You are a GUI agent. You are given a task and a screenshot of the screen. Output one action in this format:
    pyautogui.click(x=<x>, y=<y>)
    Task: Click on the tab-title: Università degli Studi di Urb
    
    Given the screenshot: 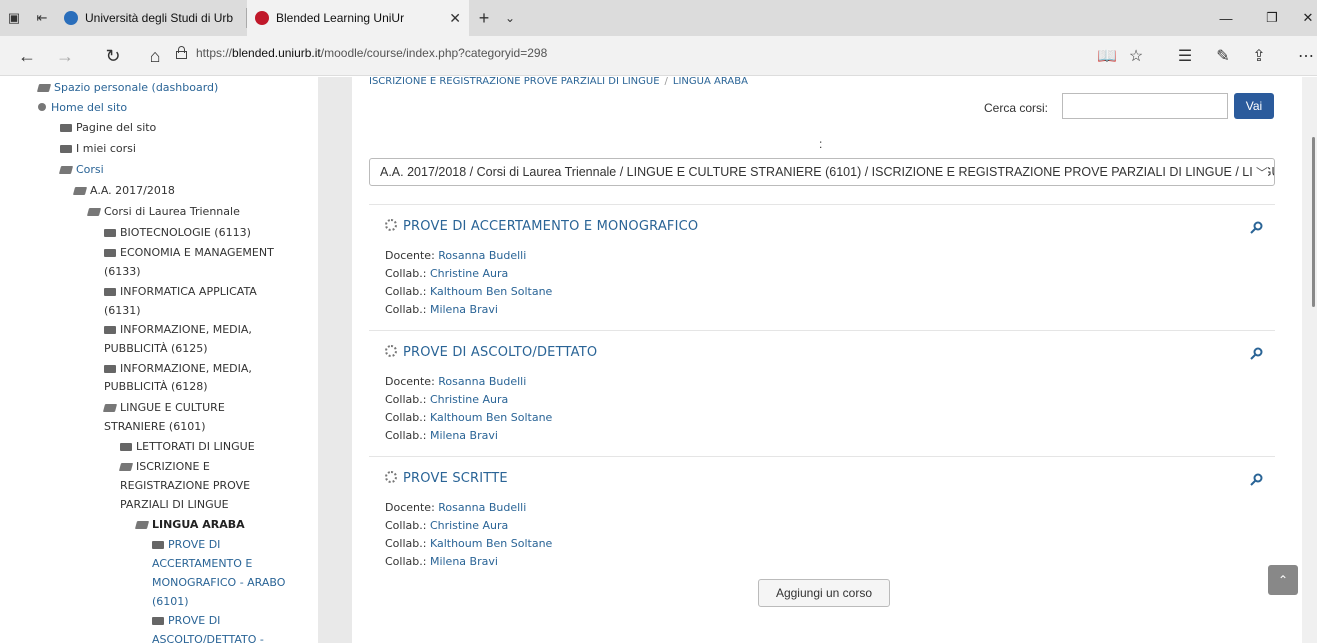 What is the action you would take?
    pyautogui.click(x=159, y=18)
    